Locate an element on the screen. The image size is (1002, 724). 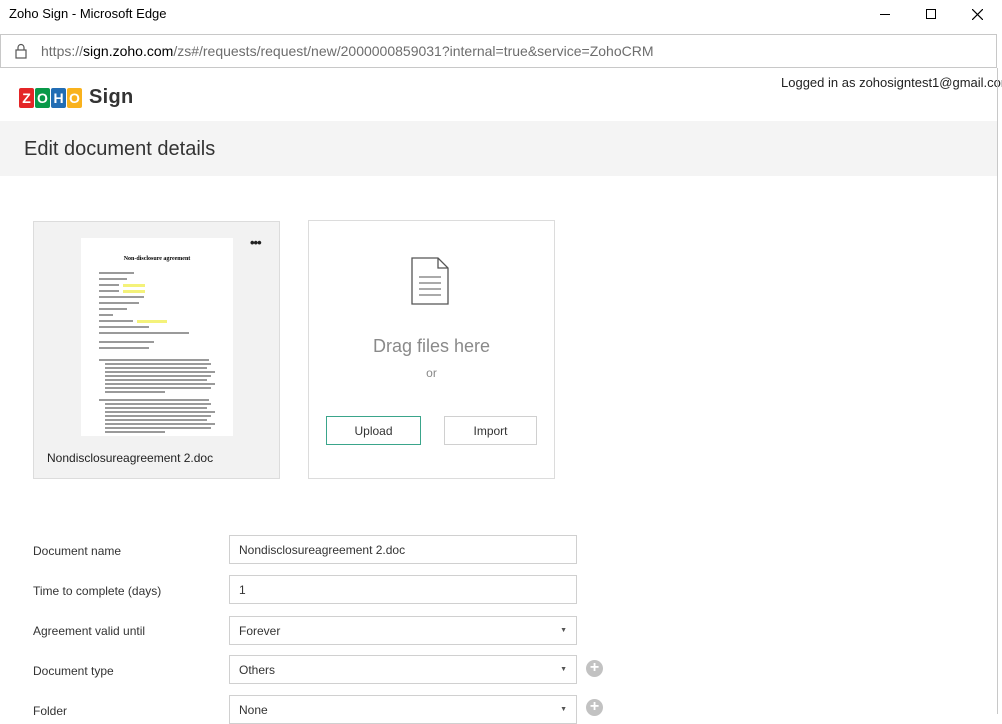
zoho-sign-logo: Z O H O Sign is located at coordinates (76, 97).